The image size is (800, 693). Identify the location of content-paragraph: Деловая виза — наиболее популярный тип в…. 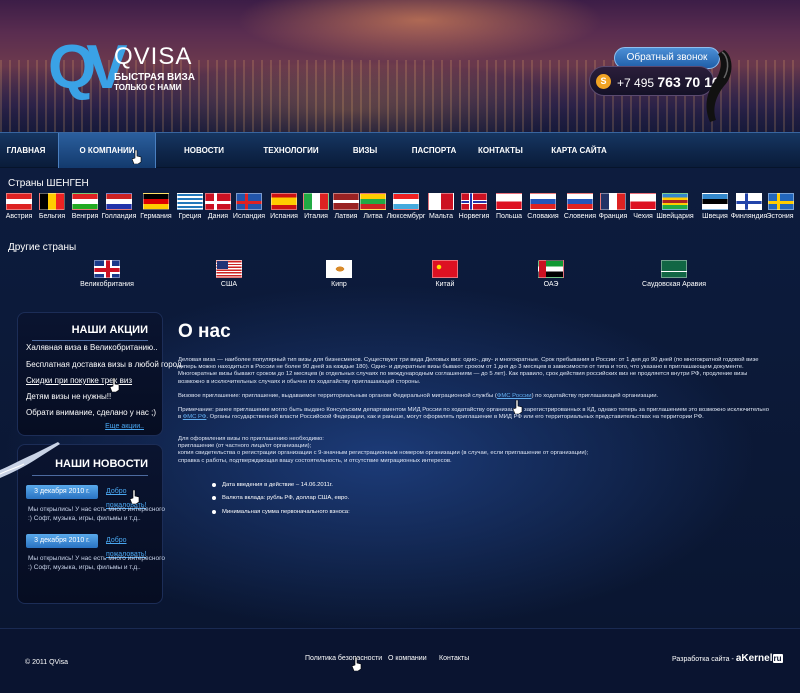
(468, 371).